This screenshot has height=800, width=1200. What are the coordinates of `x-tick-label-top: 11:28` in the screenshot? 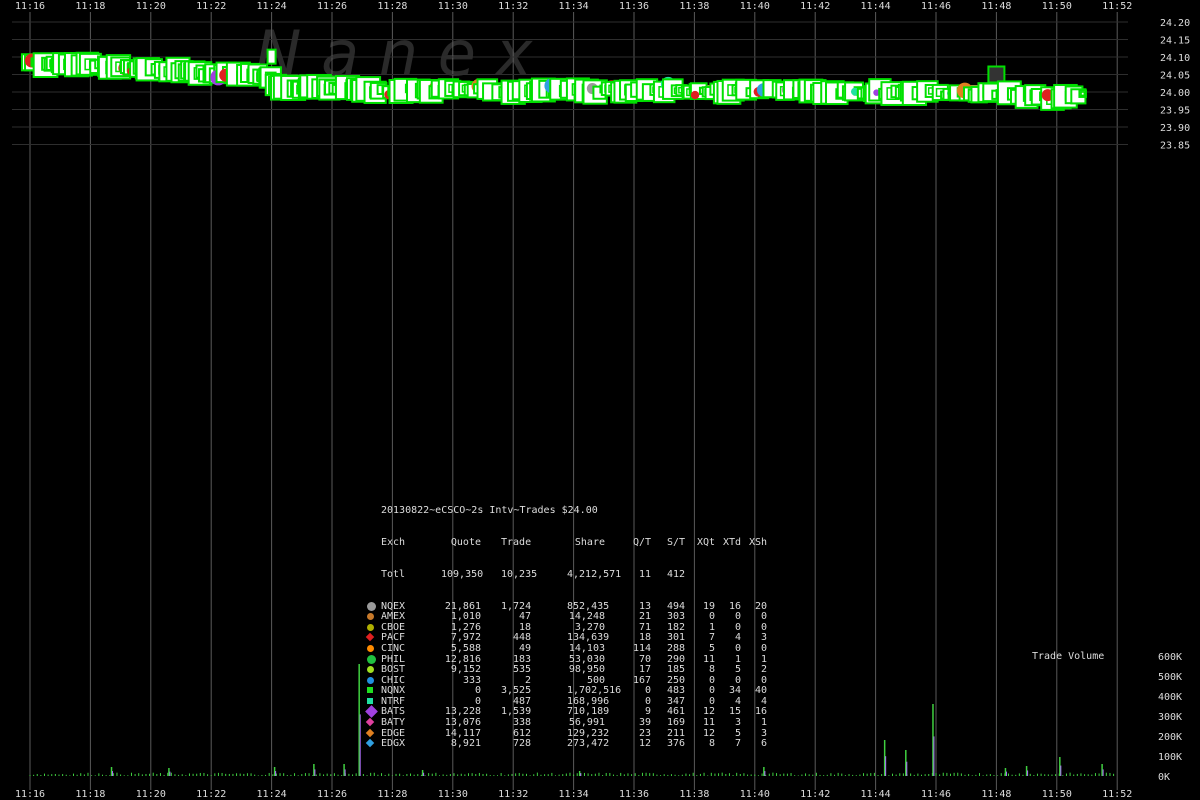 It's located at (392, 6).